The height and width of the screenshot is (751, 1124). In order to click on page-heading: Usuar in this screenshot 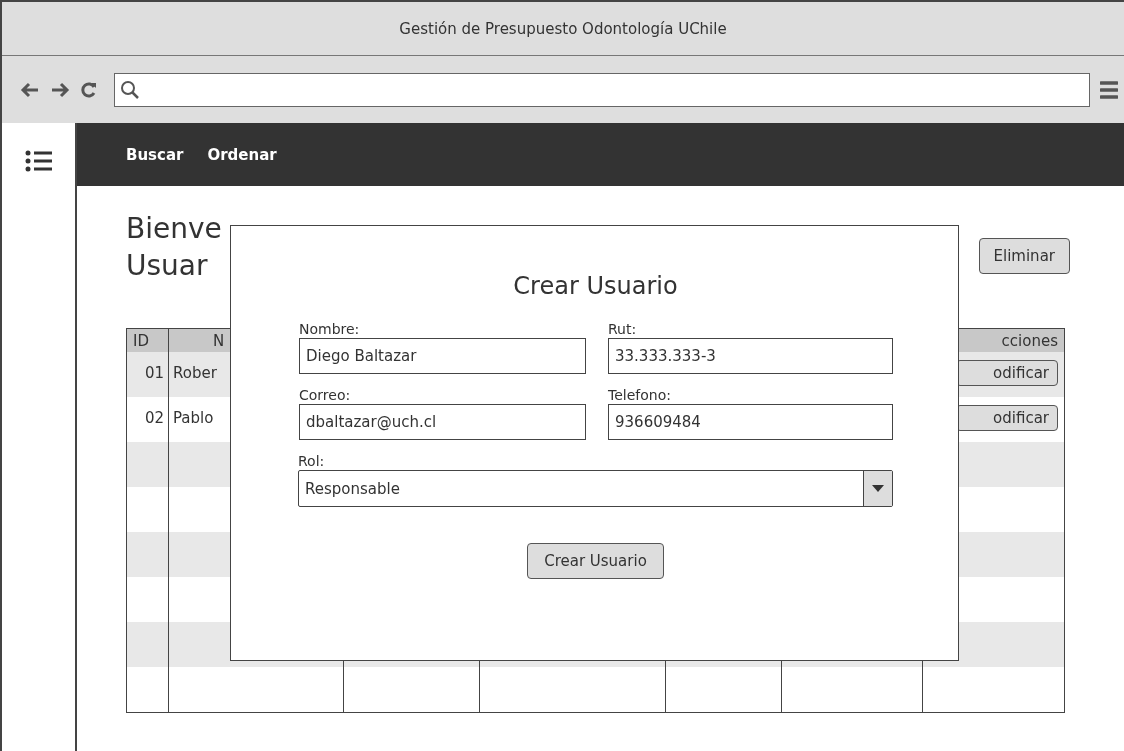, I will do `click(167, 266)`.